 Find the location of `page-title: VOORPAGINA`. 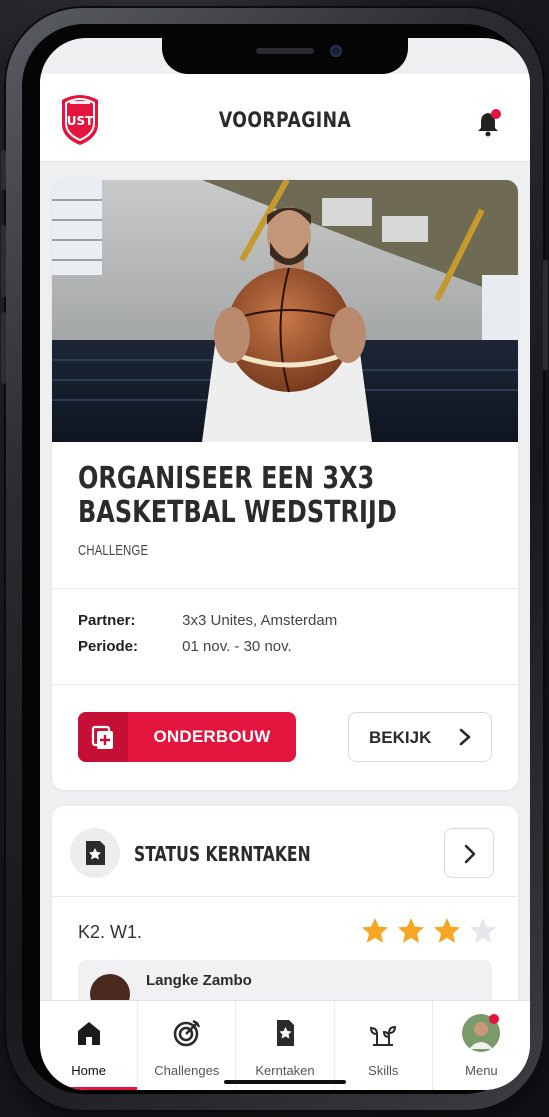

page-title: VOORPAGINA is located at coordinates (285, 120).